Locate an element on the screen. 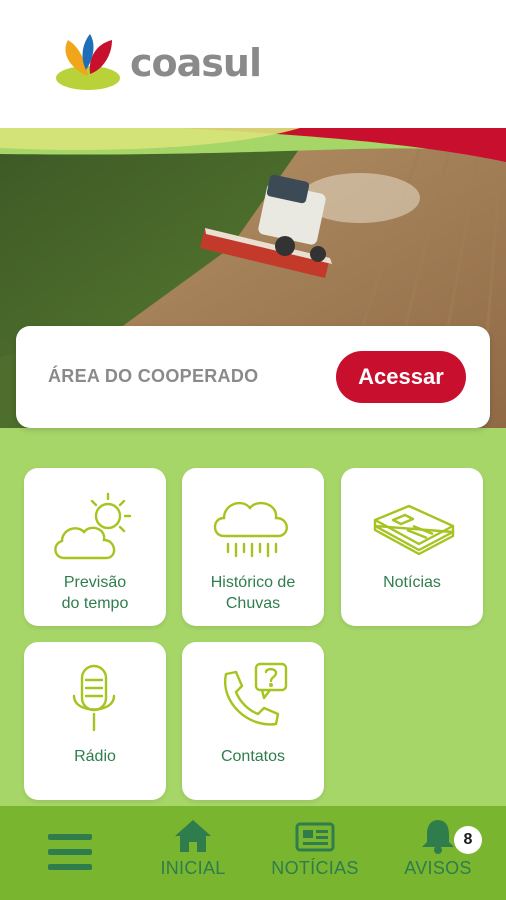 The height and width of the screenshot is (900, 506). tile-label-news: Notícias is located at coordinates (412, 582).